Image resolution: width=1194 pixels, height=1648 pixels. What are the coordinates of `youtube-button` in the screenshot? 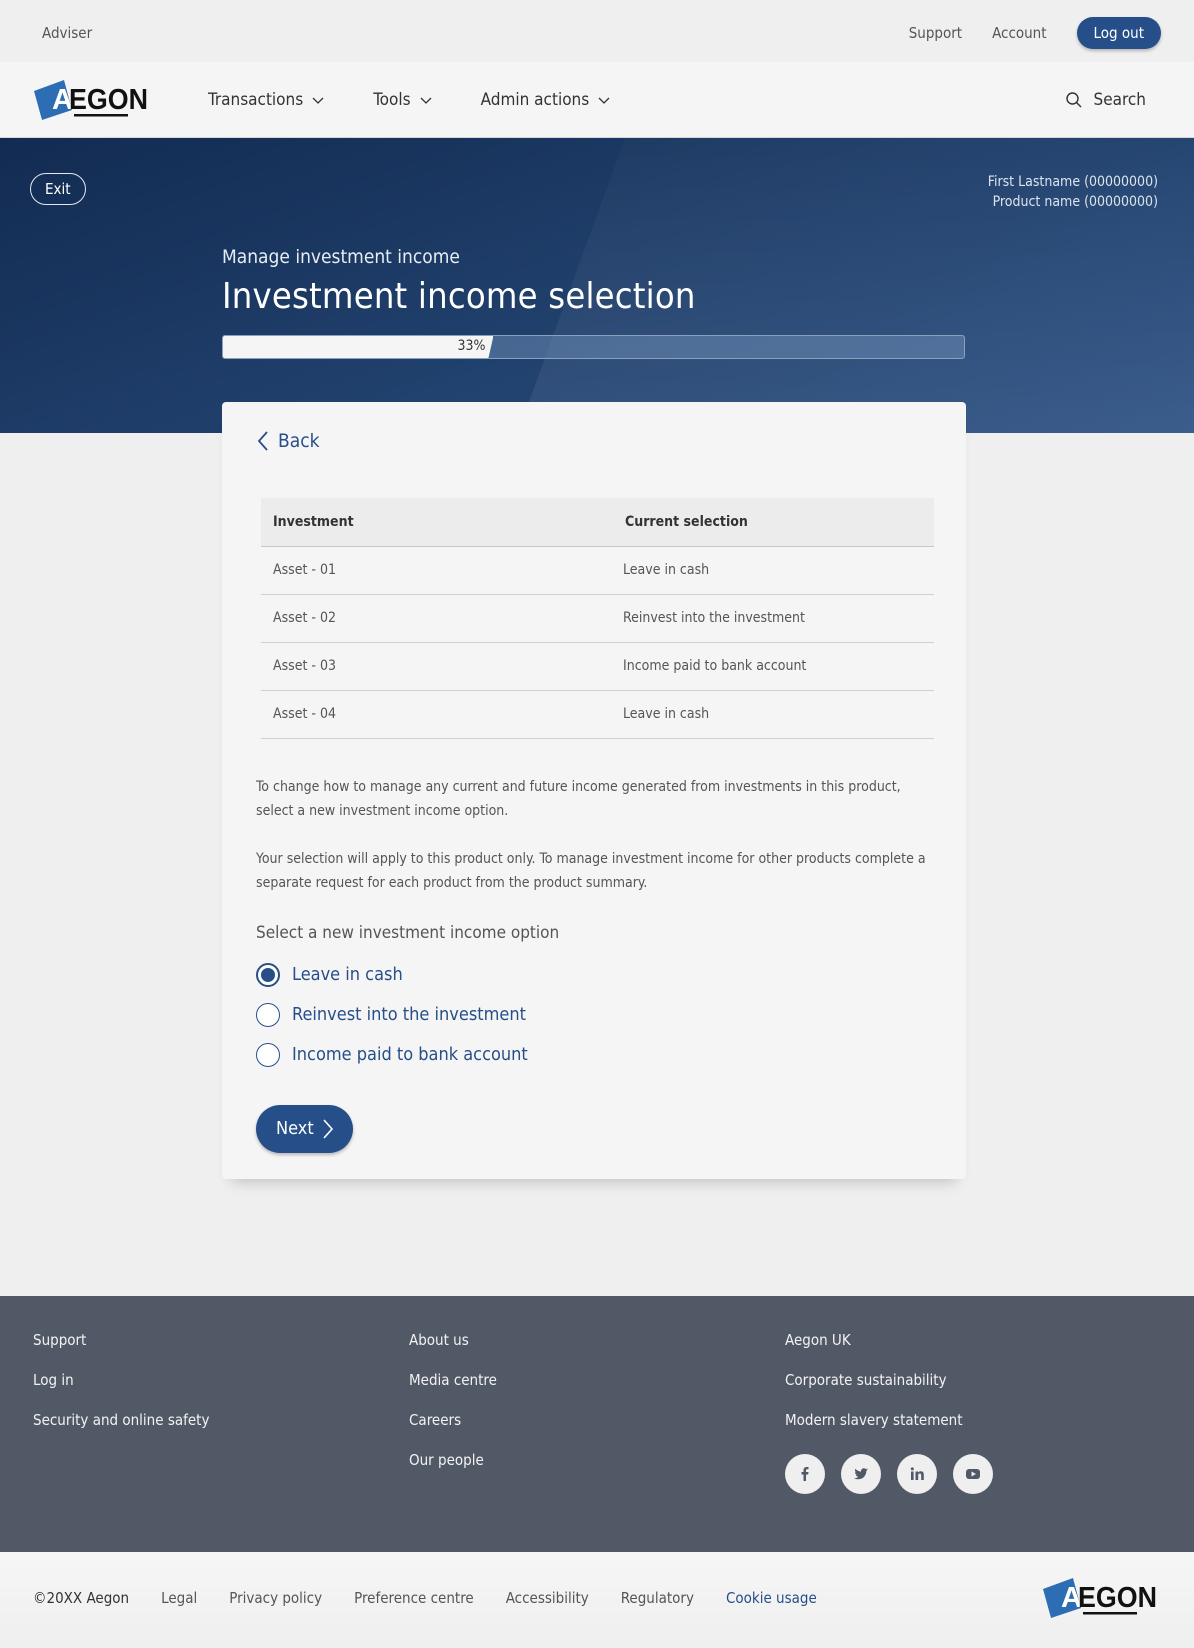 It's located at (973, 1474).